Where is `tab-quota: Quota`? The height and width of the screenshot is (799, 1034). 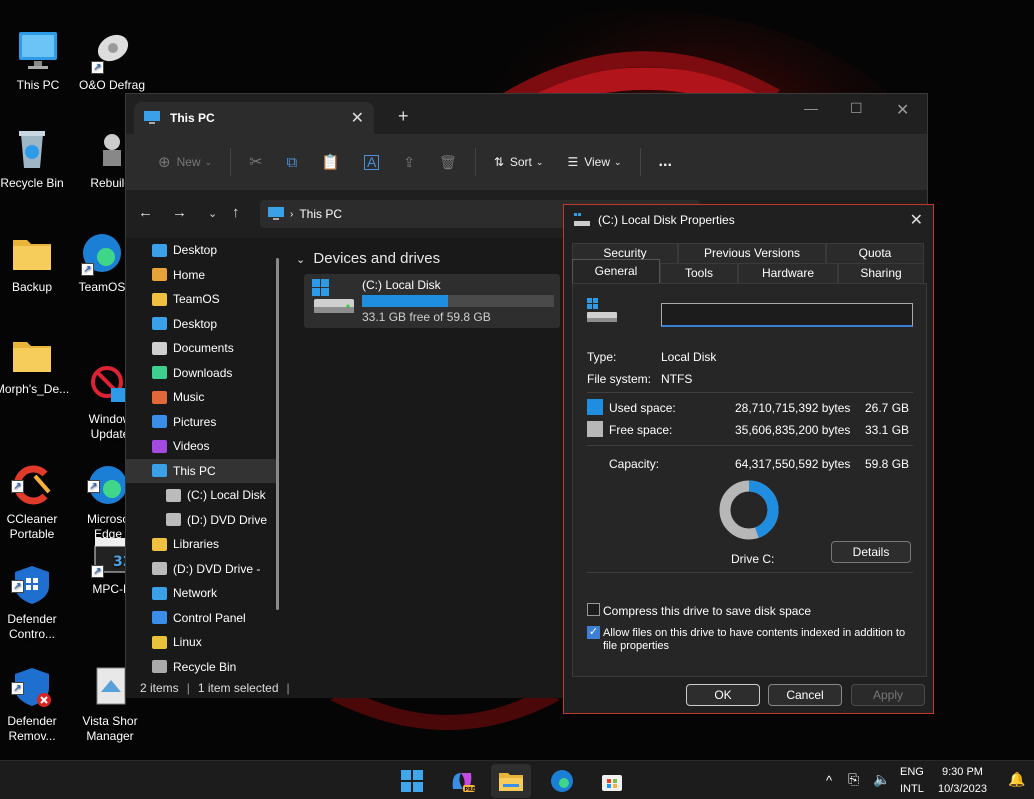 tab-quota: Quota is located at coordinates (875, 253).